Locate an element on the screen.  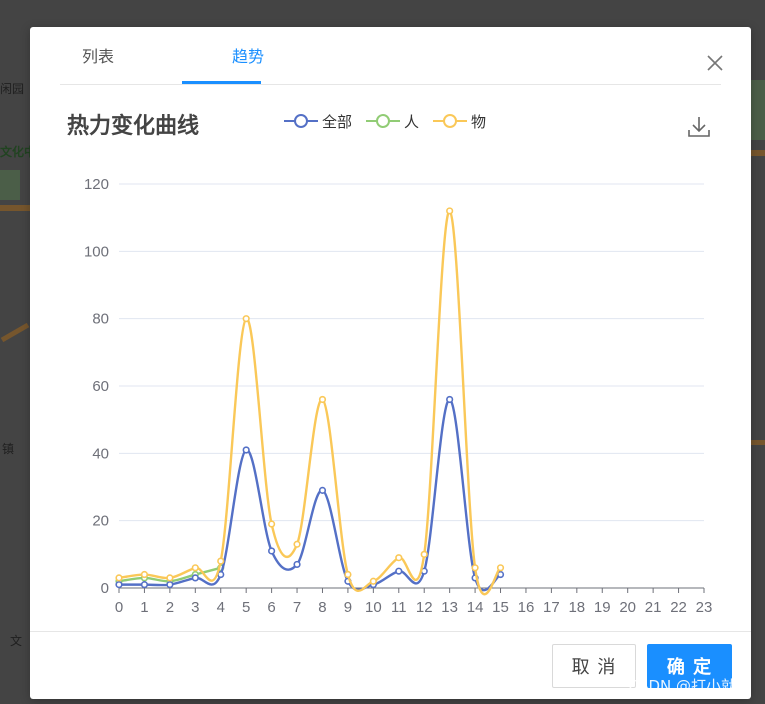
x-tick-label: 14 is located at coordinates (475, 607).